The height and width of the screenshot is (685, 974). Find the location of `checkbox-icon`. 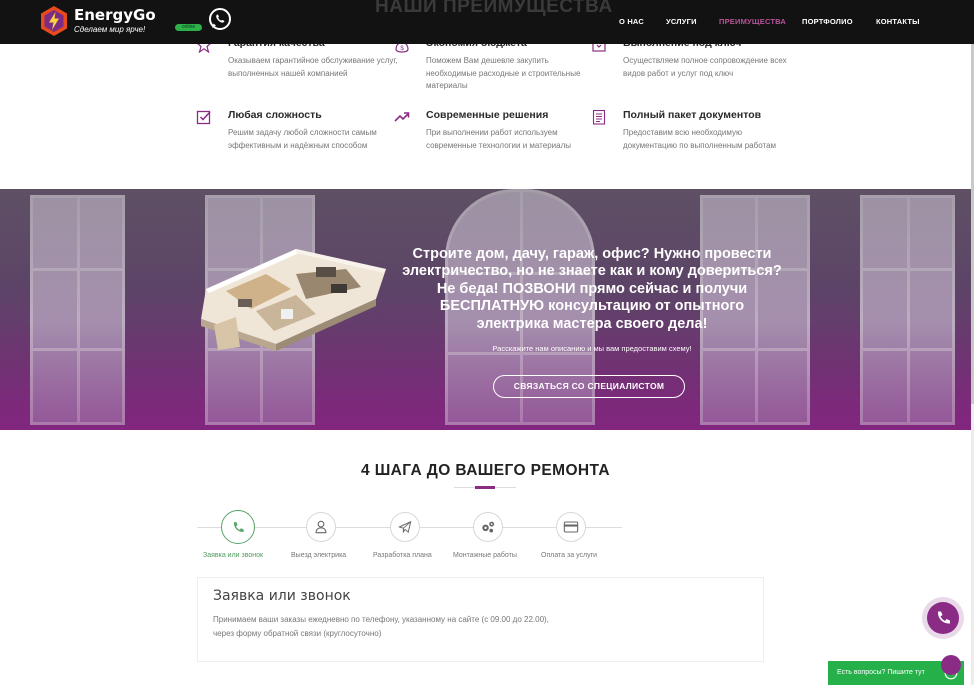

checkbox-icon is located at coordinates (203, 117).